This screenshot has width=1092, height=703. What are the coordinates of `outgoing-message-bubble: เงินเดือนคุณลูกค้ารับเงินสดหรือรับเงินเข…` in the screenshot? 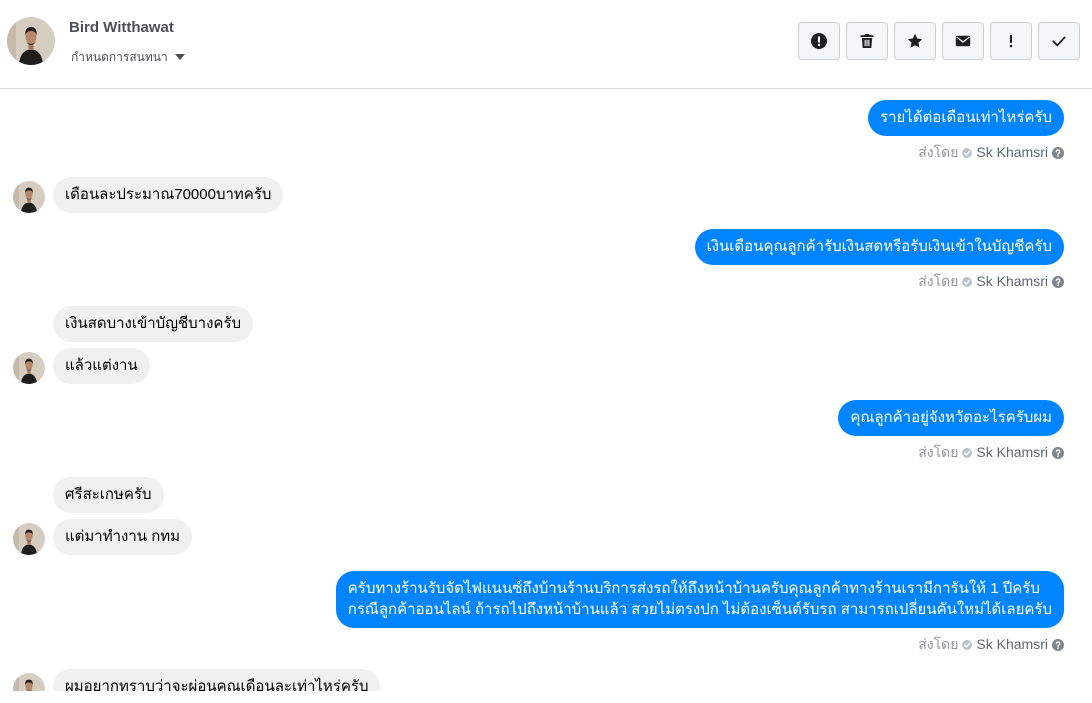 It's located at (879, 247).